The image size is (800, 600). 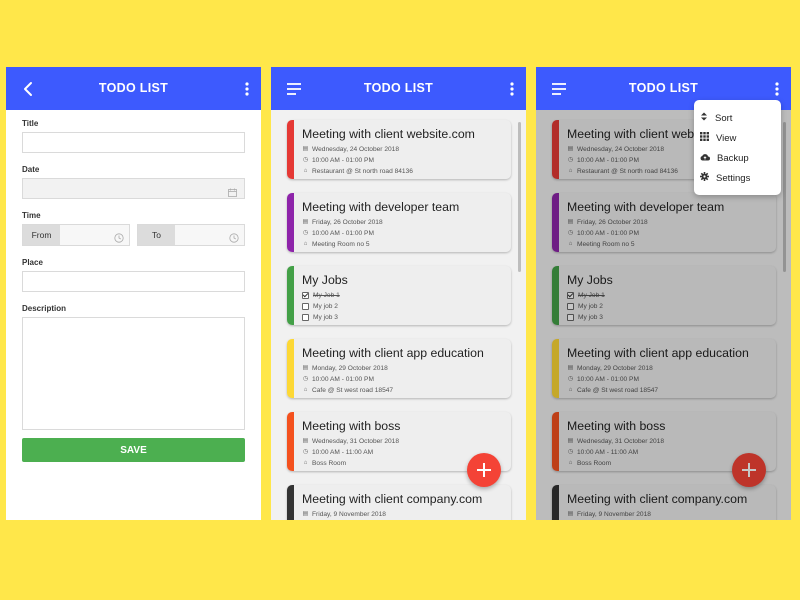 I want to click on card-date: ▤ Friday, 26 October 2018, so click(x=342, y=222).